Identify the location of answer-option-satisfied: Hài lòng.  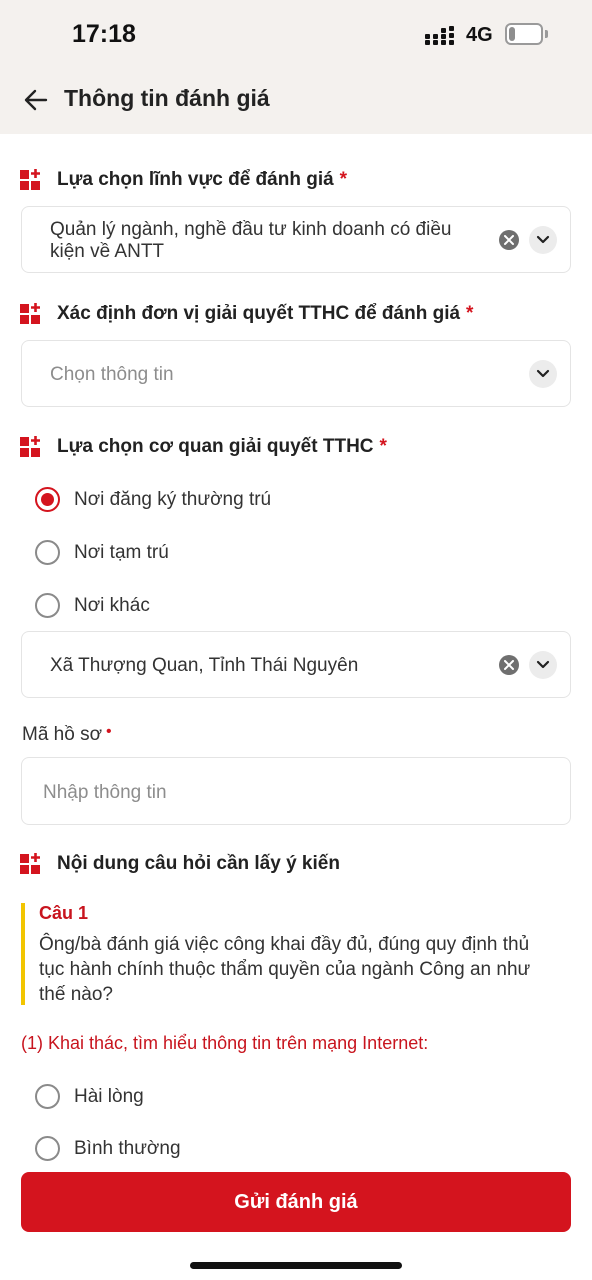
(89, 1096).